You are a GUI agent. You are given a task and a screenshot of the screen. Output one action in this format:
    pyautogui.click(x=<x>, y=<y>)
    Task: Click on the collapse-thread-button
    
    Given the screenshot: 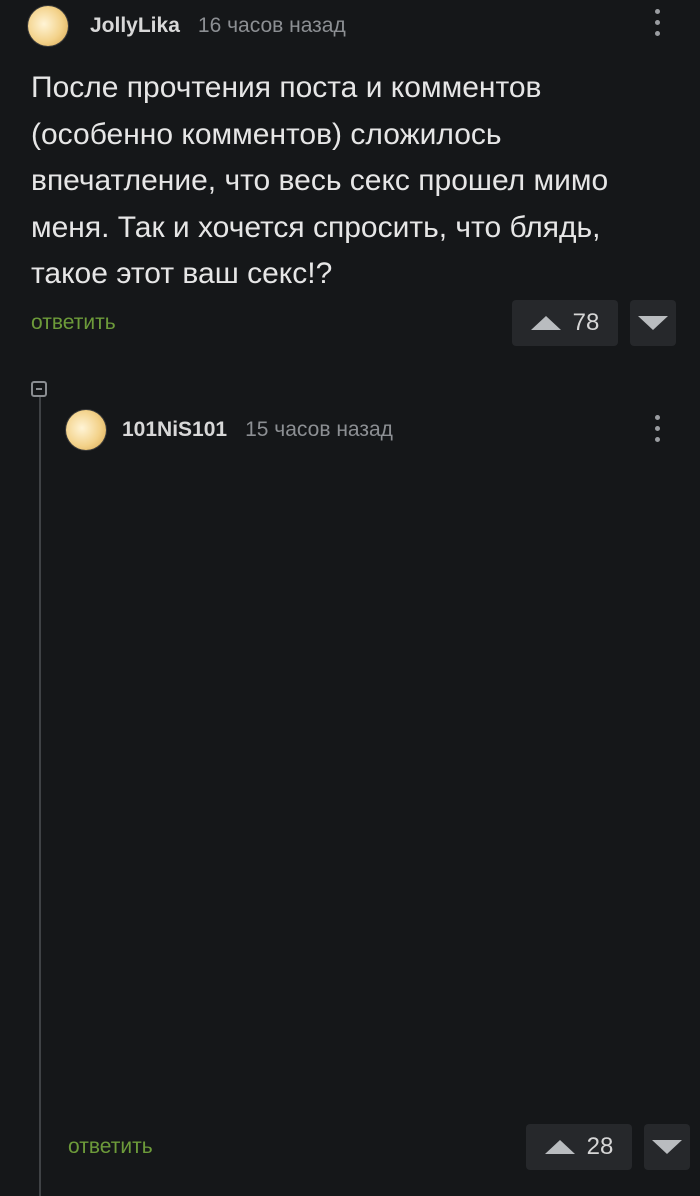 What is the action you would take?
    pyautogui.click(x=39, y=389)
    